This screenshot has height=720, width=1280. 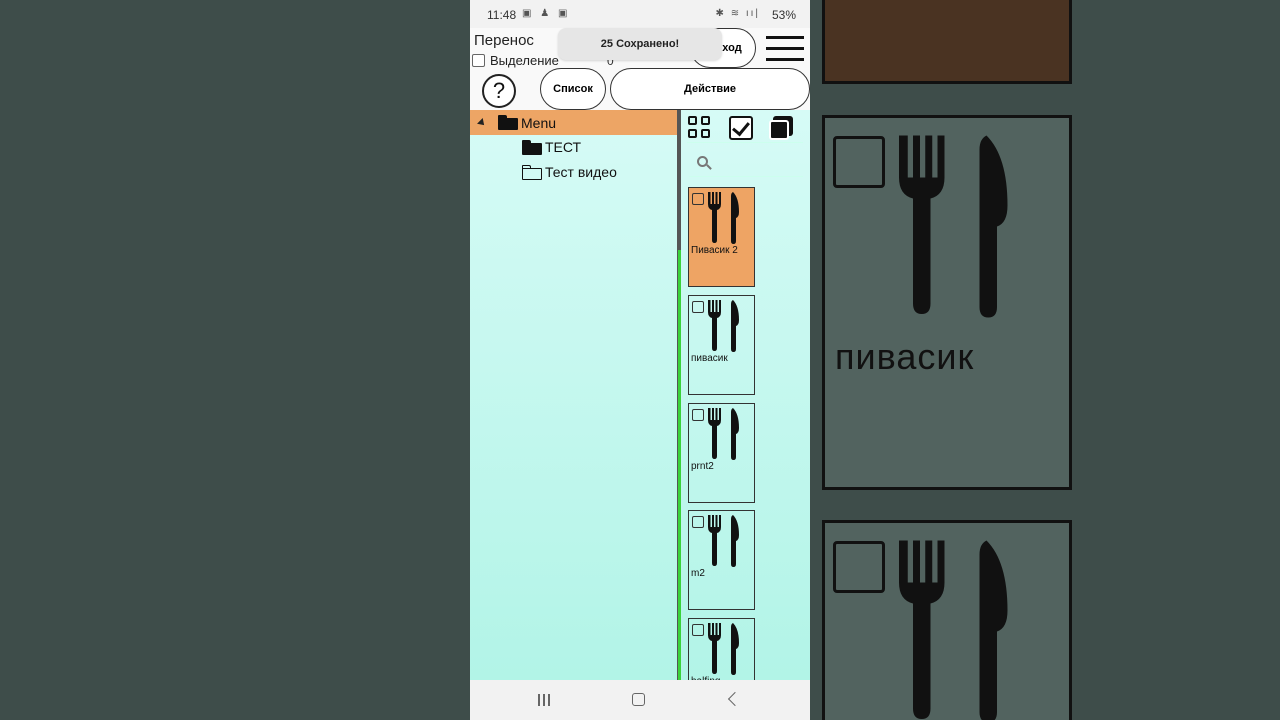 I want to click on expand-triangle-icon, so click(x=482, y=122).